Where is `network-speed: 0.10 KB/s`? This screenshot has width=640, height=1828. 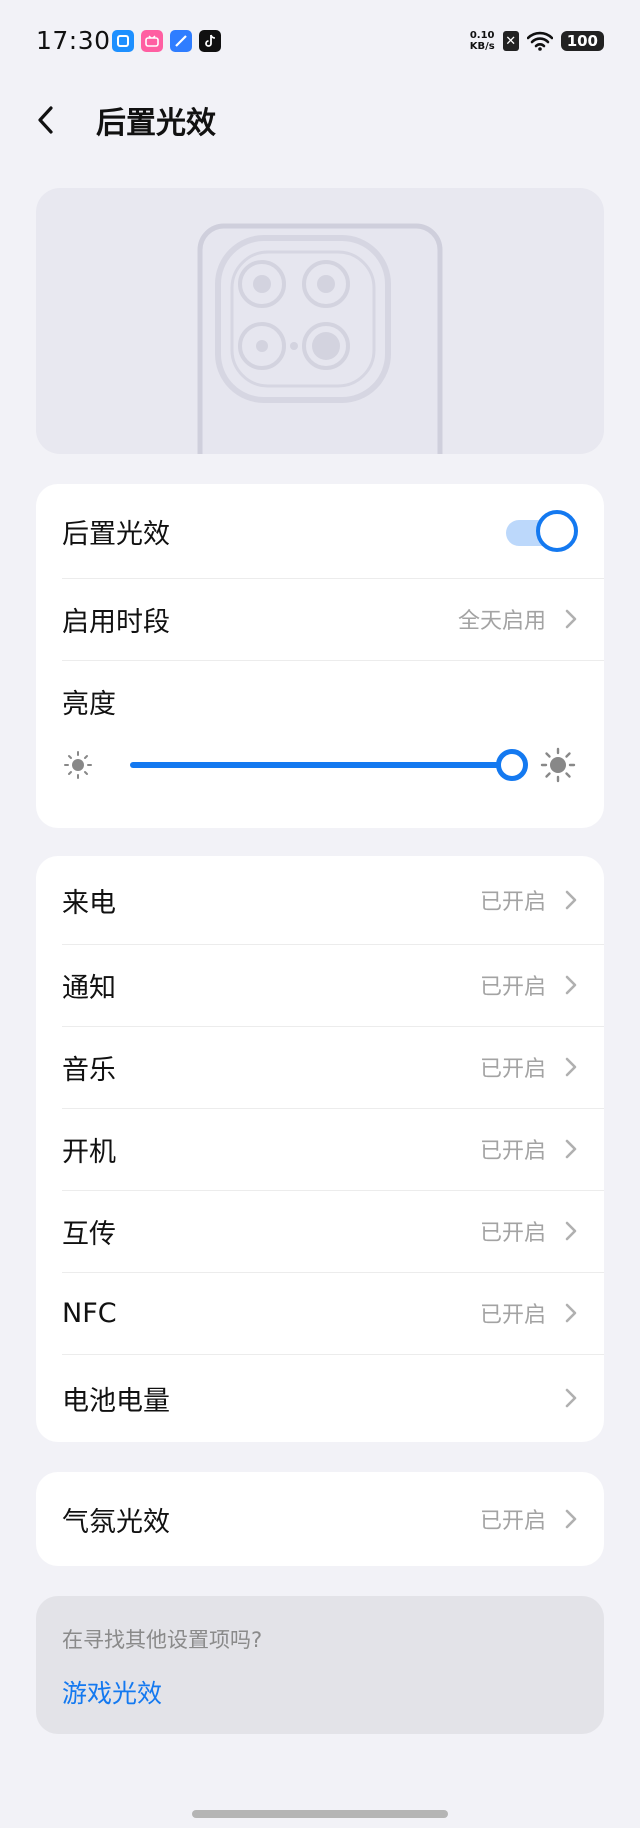 network-speed: 0.10 KB/s is located at coordinates (482, 41).